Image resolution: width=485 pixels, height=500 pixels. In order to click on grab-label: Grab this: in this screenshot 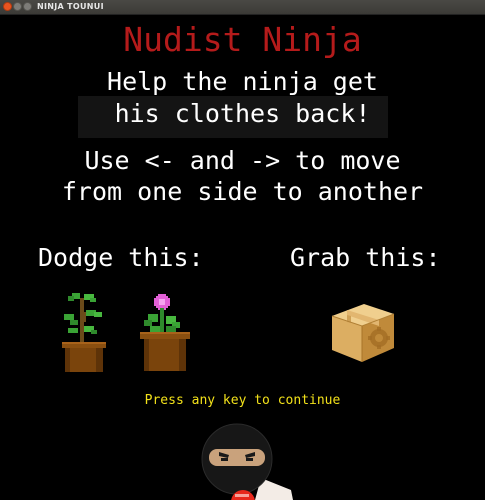, I will do `click(365, 257)`.